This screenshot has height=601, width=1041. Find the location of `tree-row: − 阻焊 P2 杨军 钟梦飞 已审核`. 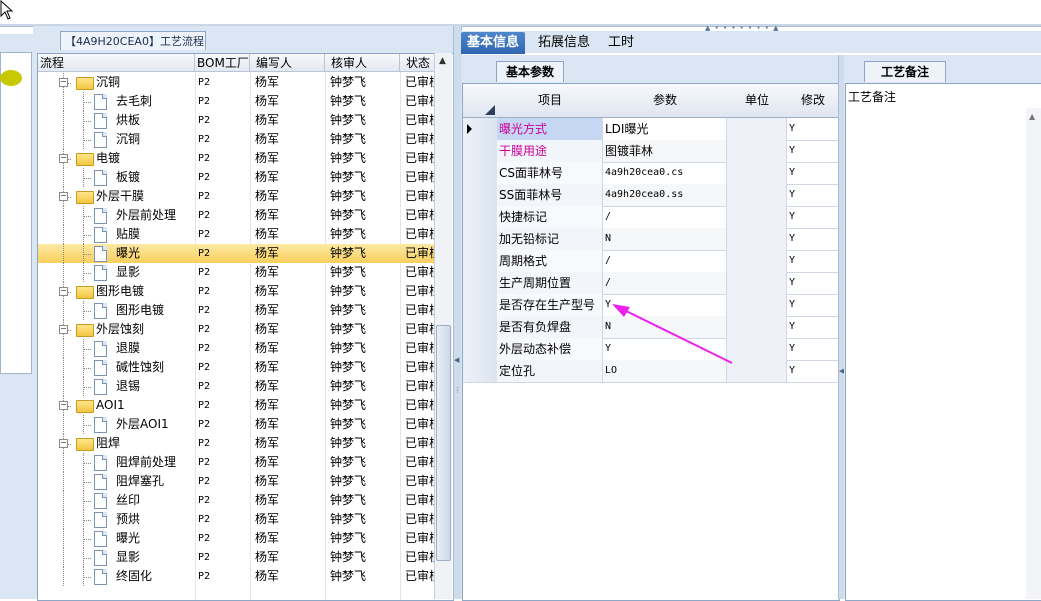

tree-row: − 阻焊 P2 杨军 钟梦飞 已审核 is located at coordinates (236, 443).